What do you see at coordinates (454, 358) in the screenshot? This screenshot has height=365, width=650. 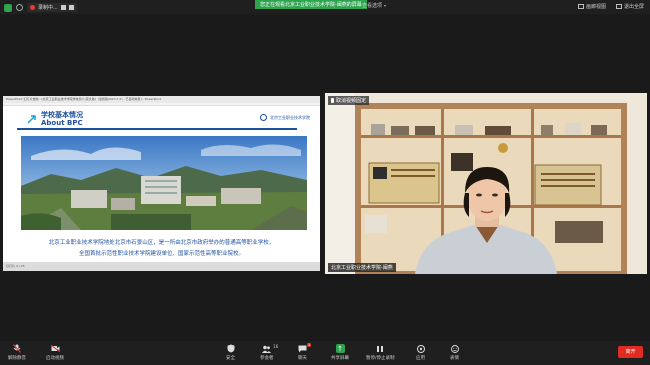 I see `reactions-label: 表情` at bounding box center [454, 358].